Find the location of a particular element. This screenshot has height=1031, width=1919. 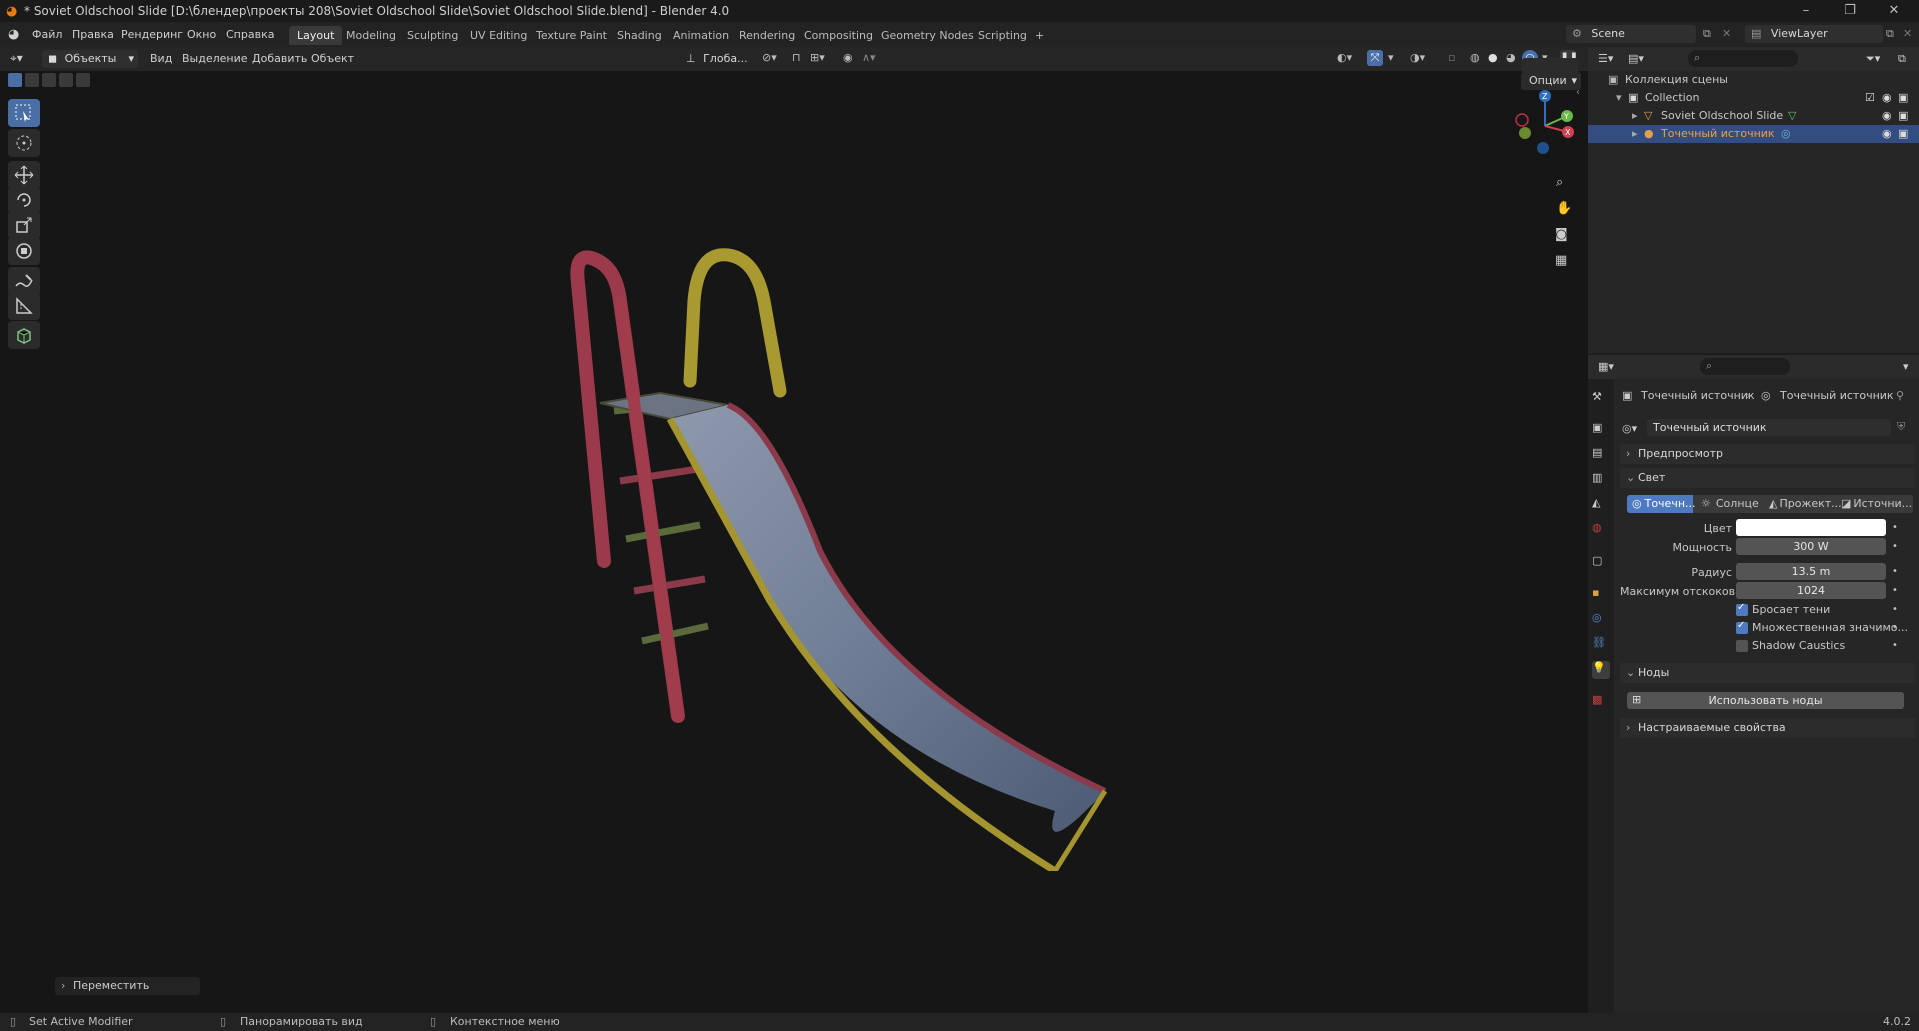

constraints-tab-icon: ⛓ is located at coordinates (1601, 645).